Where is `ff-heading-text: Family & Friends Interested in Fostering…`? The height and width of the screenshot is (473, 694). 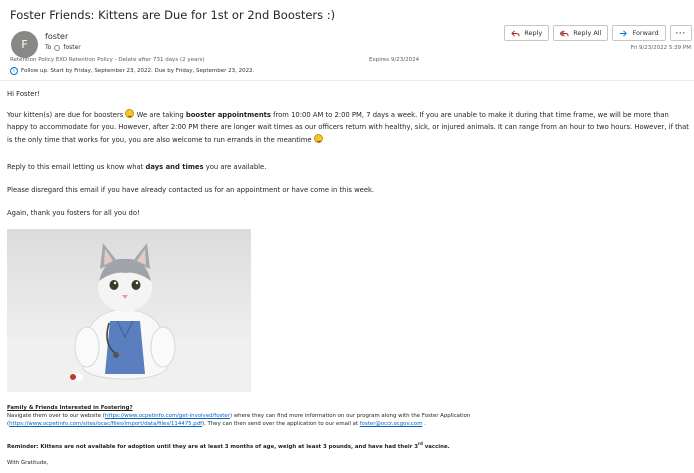 ff-heading-text: Family & Friends Interested in Fostering… is located at coordinates (70, 408).